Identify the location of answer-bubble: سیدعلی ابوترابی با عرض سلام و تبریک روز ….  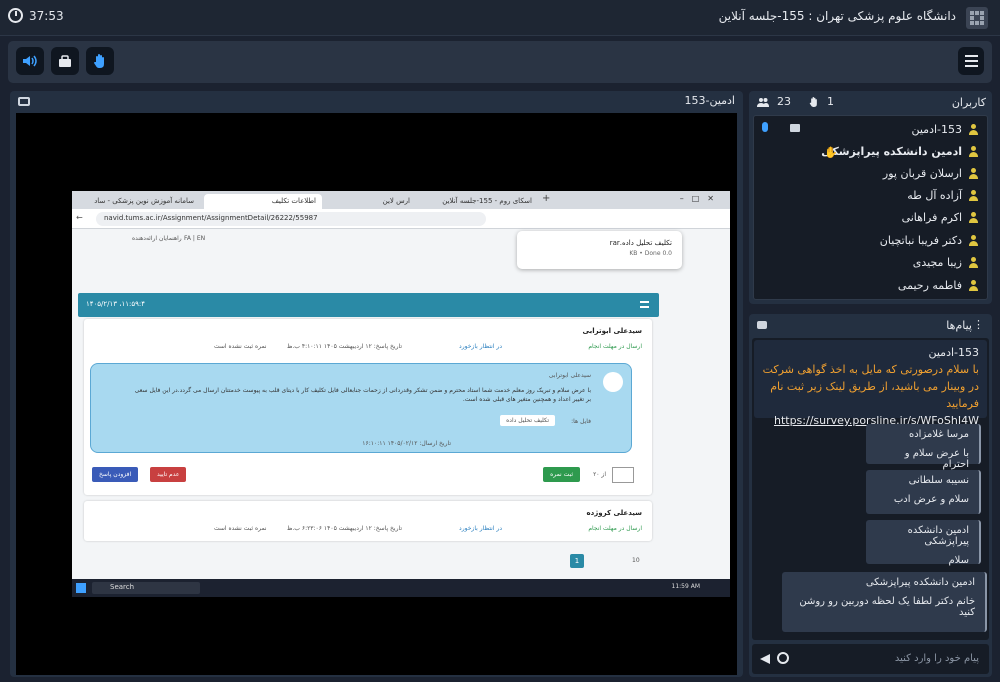
(361, 408).